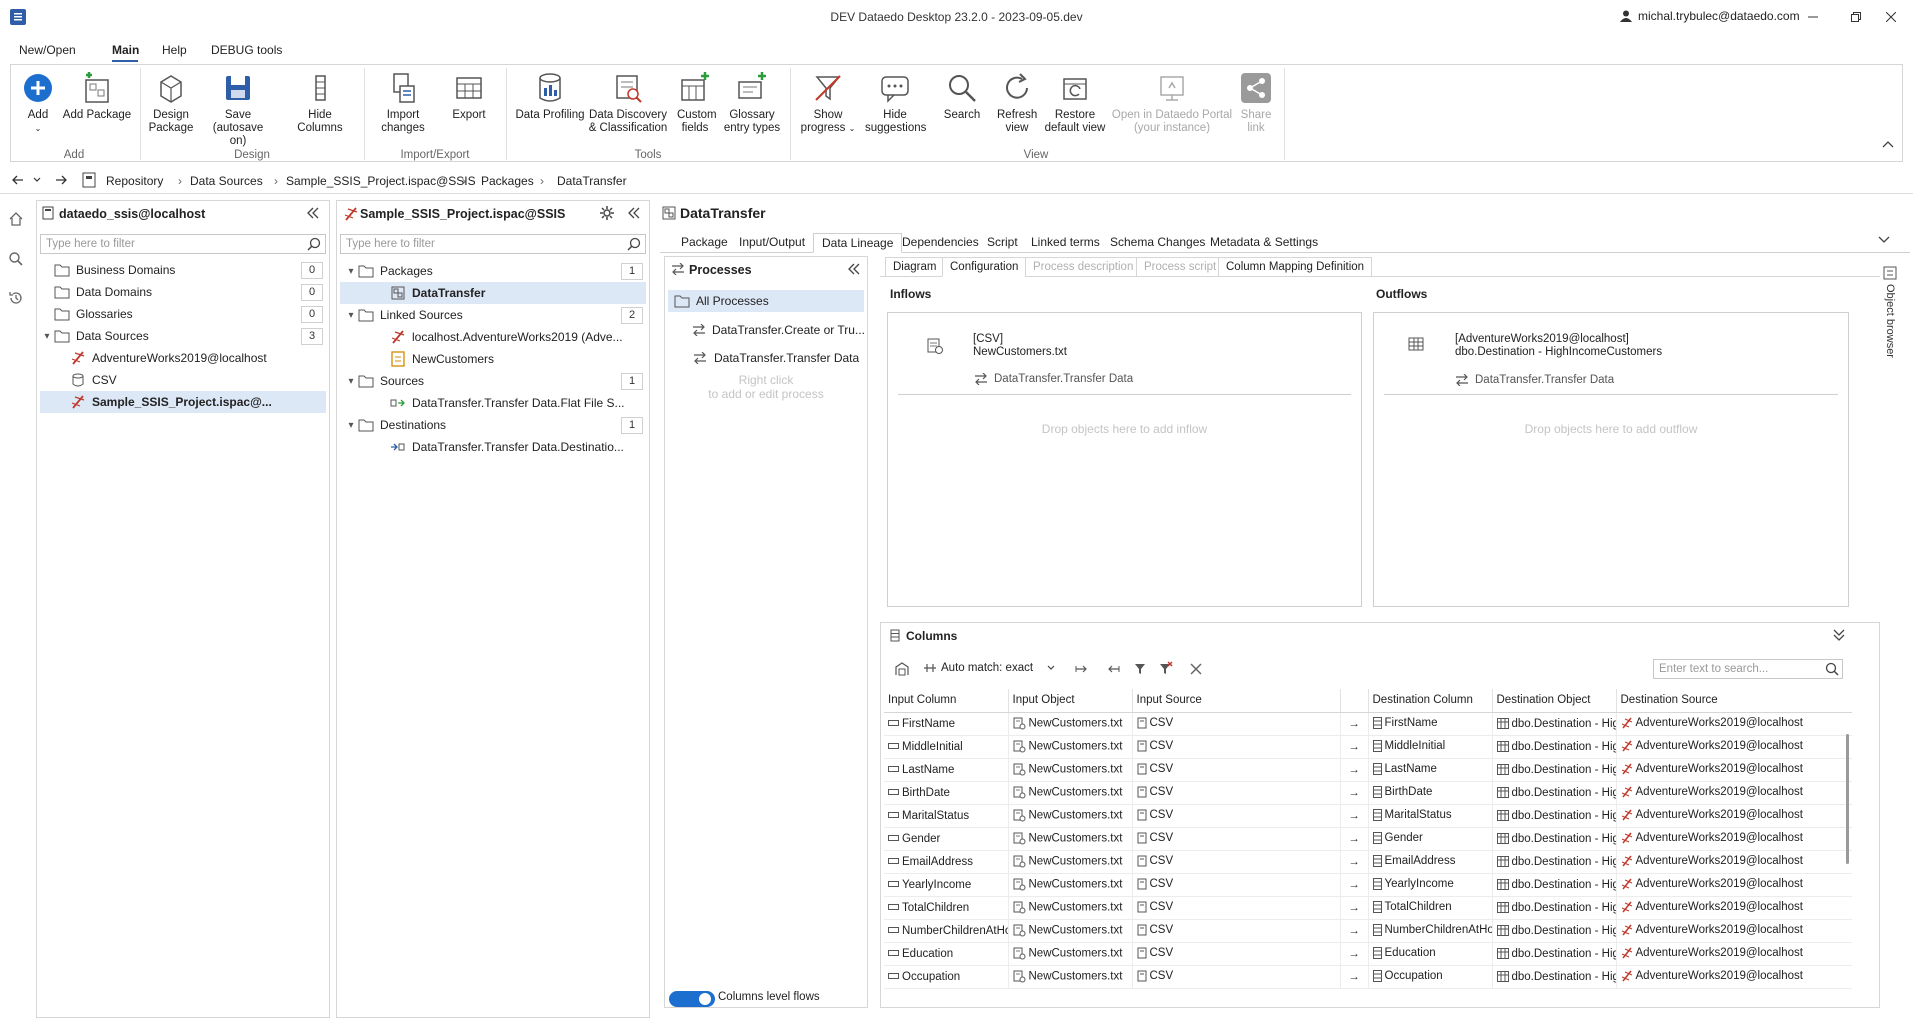 Image resolution: width=1913 pixels, height=1022 pixels. Describe the element at coordinates (940, 243) in the screenshot. I see `tab-dependencies: Dependencies` at that location.